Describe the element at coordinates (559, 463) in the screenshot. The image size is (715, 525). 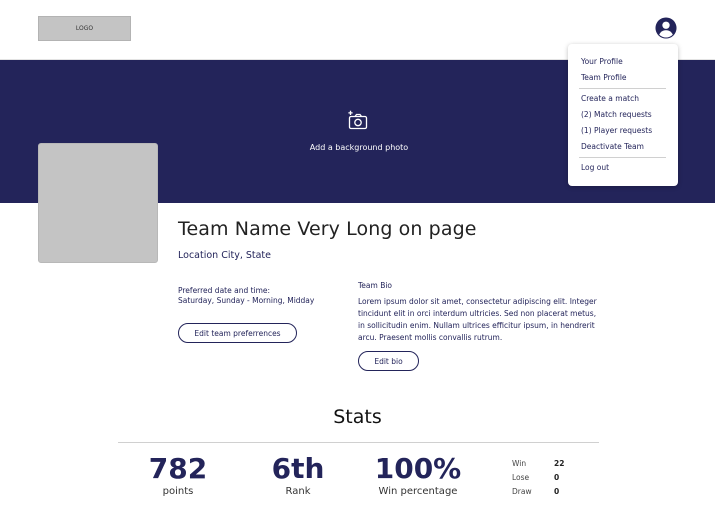
I see `win-count: 22` at that location.